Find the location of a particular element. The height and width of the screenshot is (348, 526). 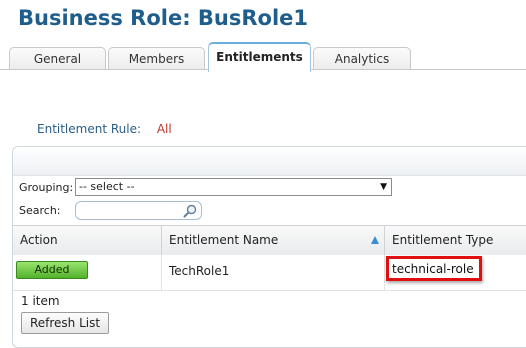

grouping-label: Grouping: is located at coordinates (46, 187).